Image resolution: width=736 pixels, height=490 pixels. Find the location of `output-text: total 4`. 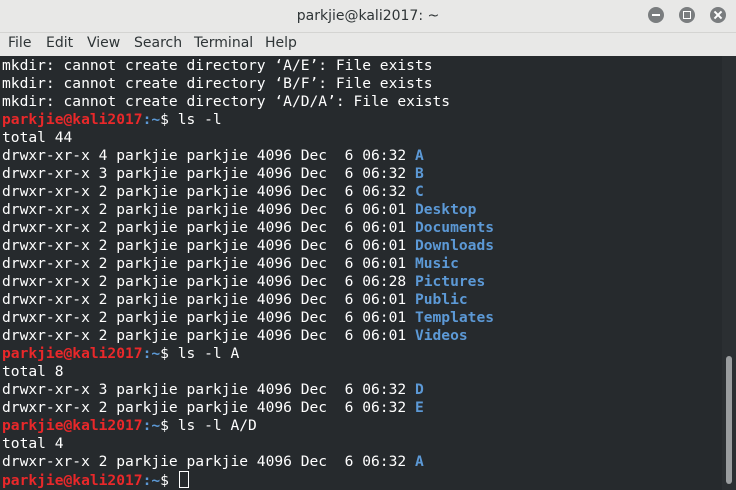

output-text: total 4 is located at coordinates (33, 443).